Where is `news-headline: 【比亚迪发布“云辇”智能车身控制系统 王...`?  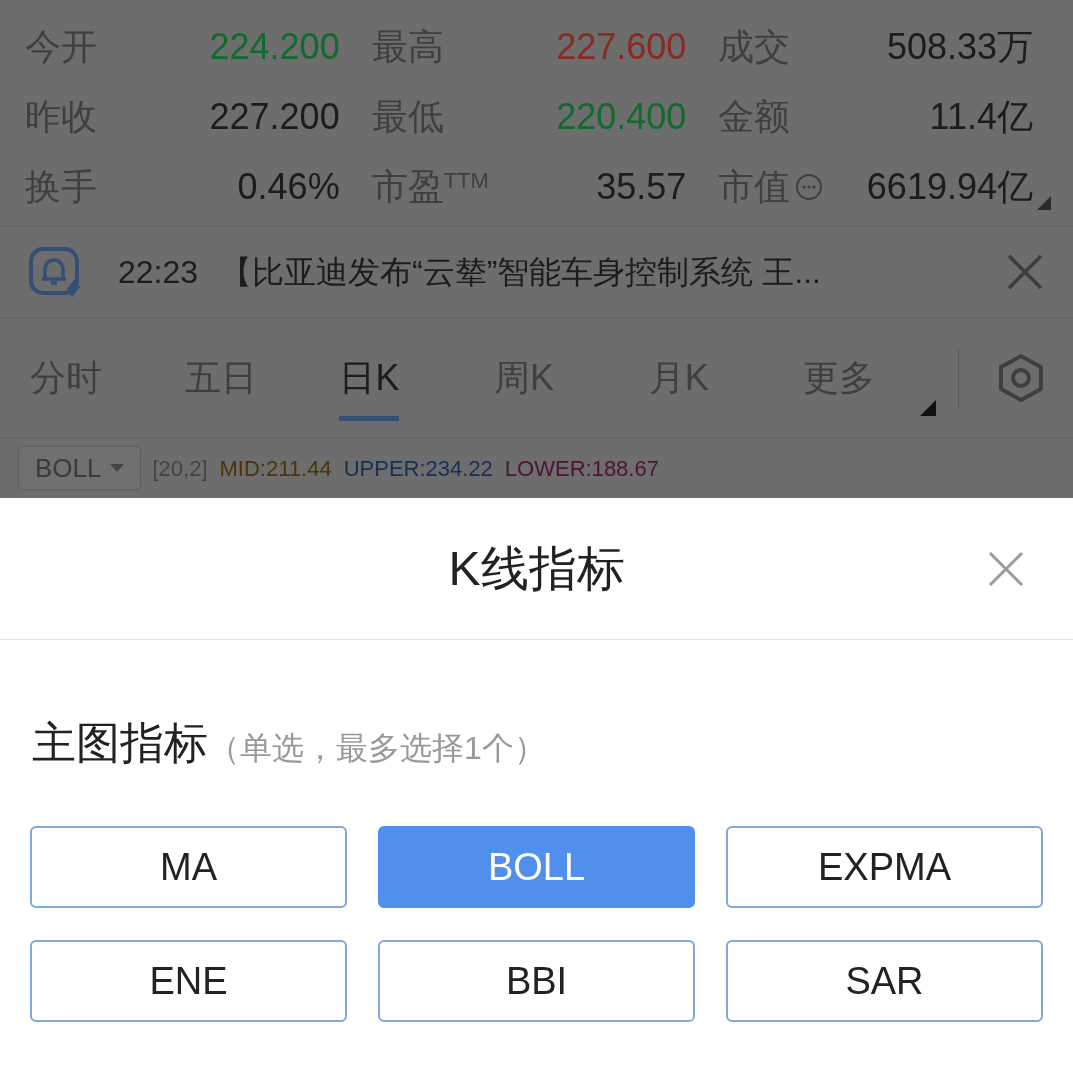 news-headline: 【比亚迪发布“云辇”智能车身控制系统 王... is located at coordinates (612, 272).